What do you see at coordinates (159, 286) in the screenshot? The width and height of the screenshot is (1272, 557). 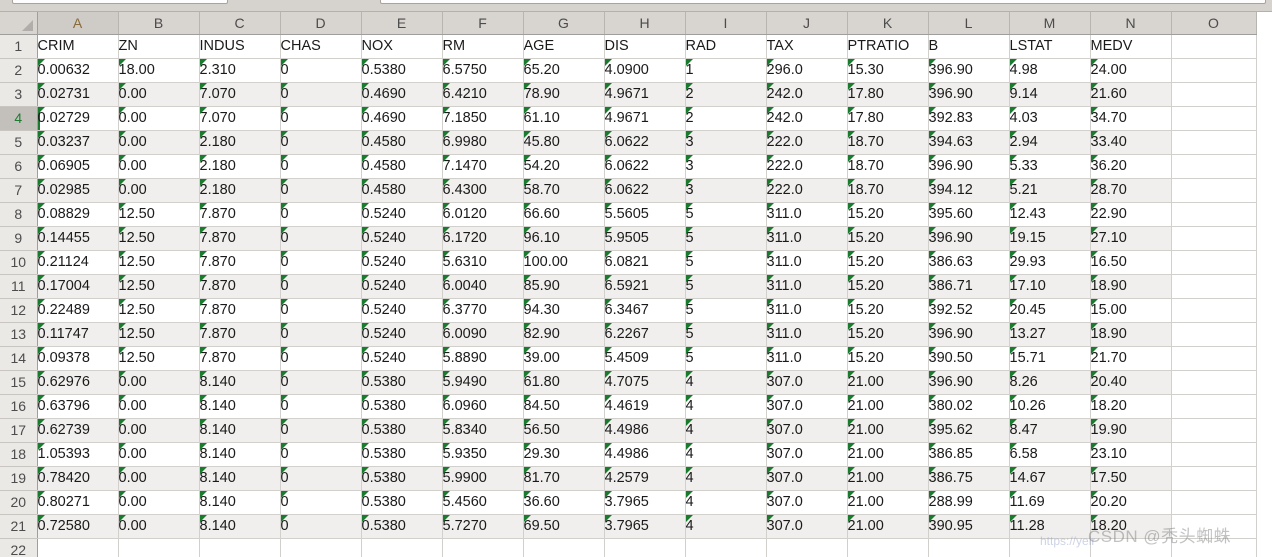 I see `cell-B11: 12.50` at bounding box center [159, 286].